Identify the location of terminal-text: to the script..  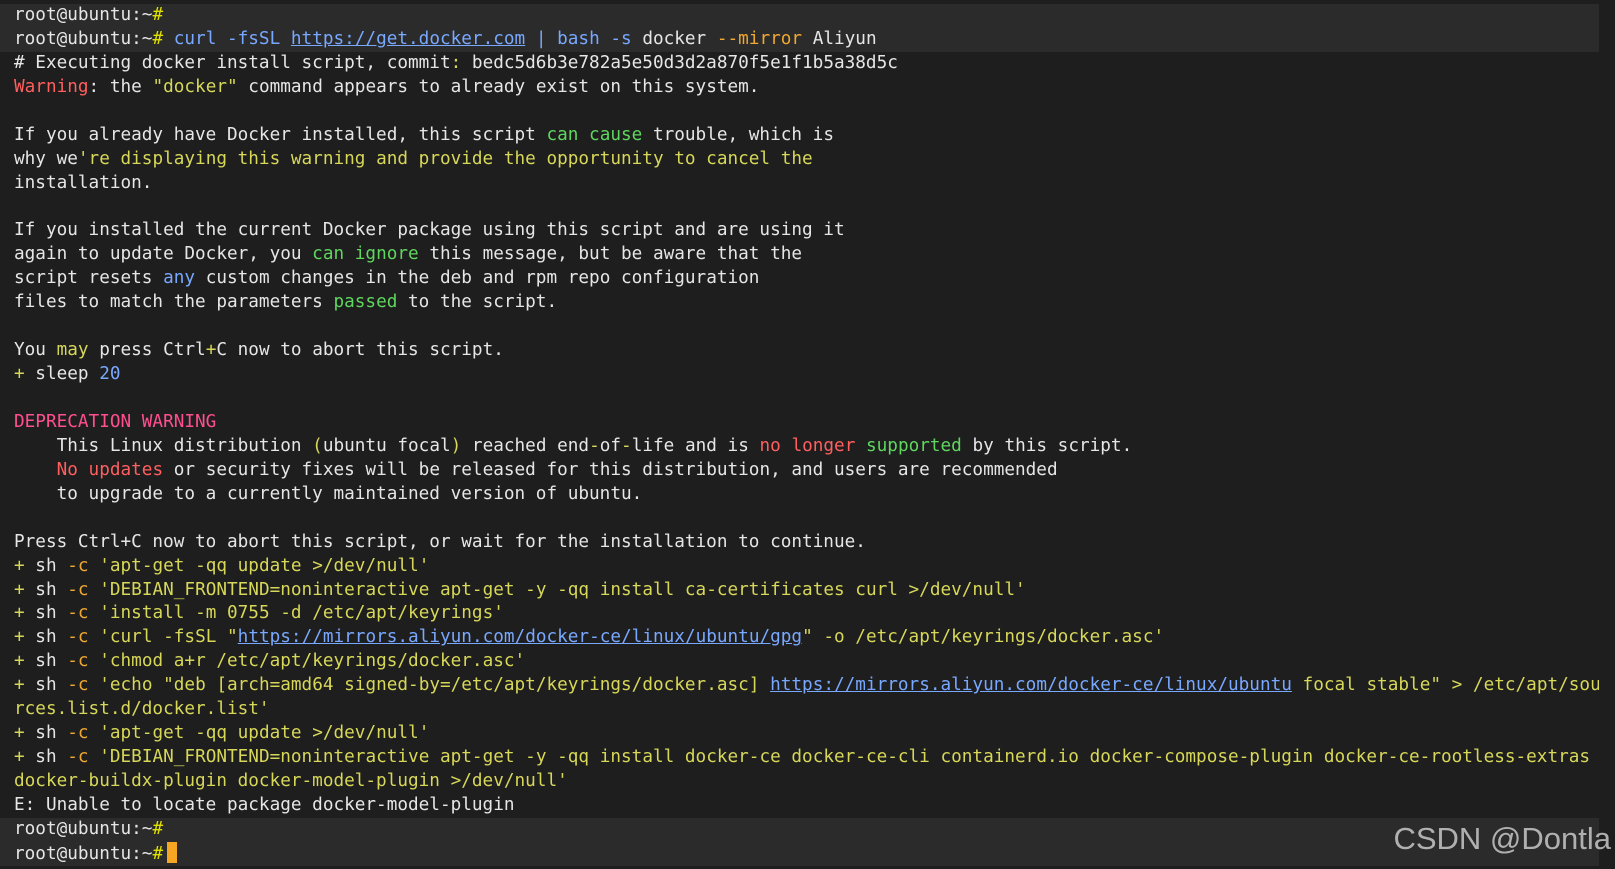
(477, 302).